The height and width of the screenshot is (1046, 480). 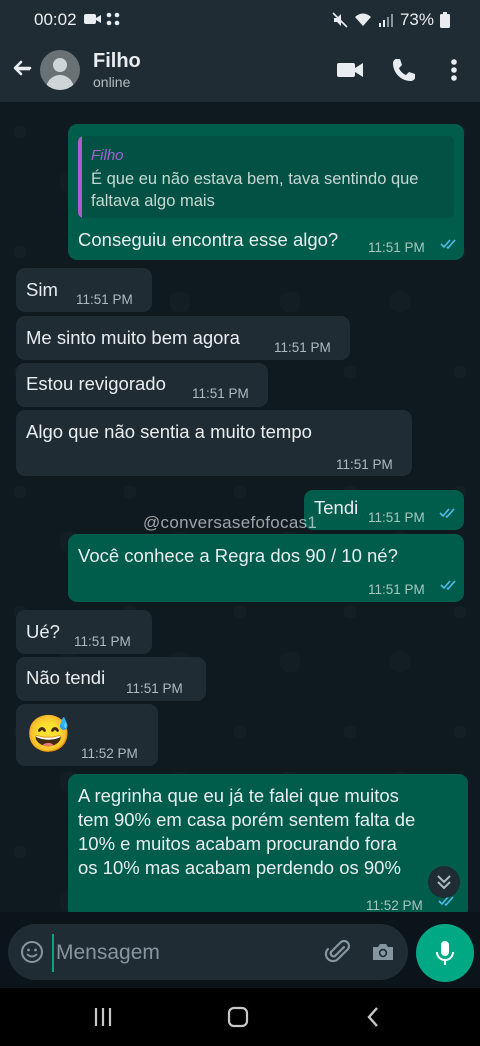 I want to click on voice-message-button, so click(x=445, y=953).